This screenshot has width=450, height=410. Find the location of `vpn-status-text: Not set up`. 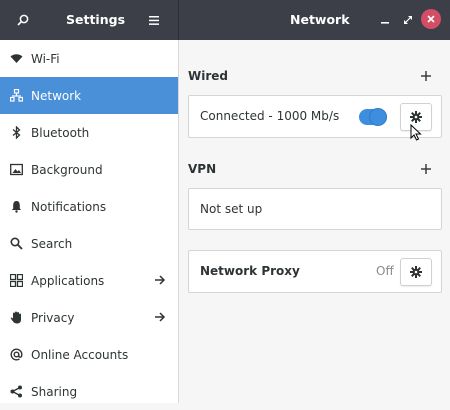

vpn-status-text: Not set up is located at coordinates (231, 209).